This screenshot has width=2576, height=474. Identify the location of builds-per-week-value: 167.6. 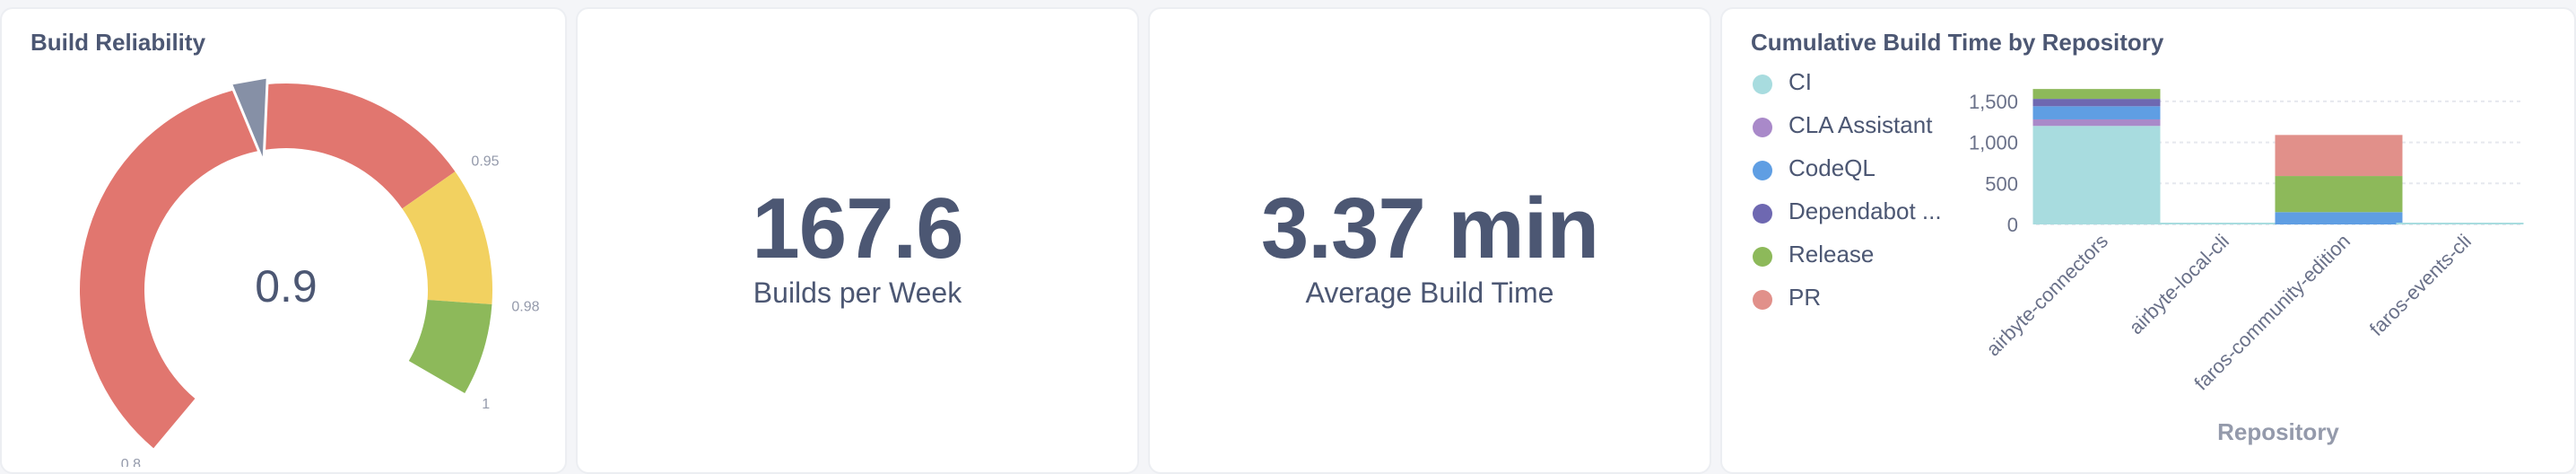
(857, 228).